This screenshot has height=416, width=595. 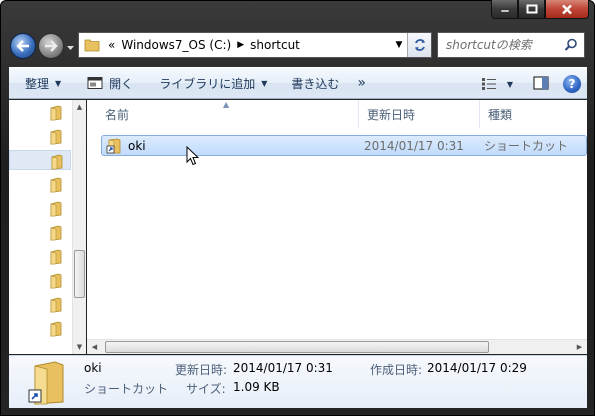 I want to click on close-button, so click(x=567, y=9).